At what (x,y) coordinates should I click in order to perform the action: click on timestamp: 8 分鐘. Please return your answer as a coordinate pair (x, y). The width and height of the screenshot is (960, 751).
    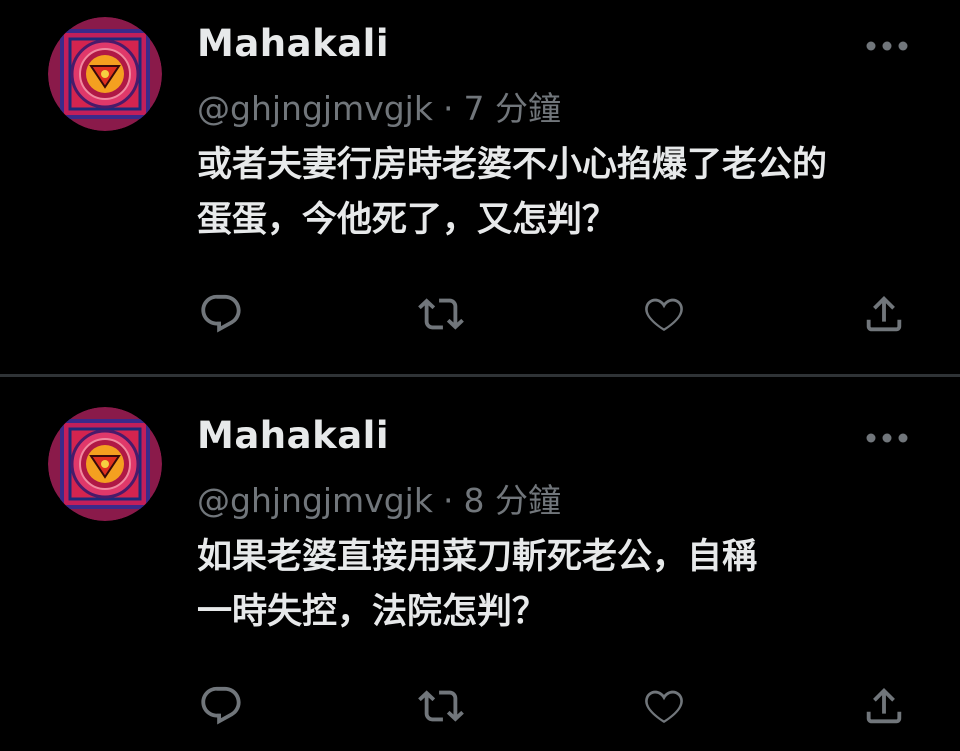
    Looking at the image, I should click on (512, 500).